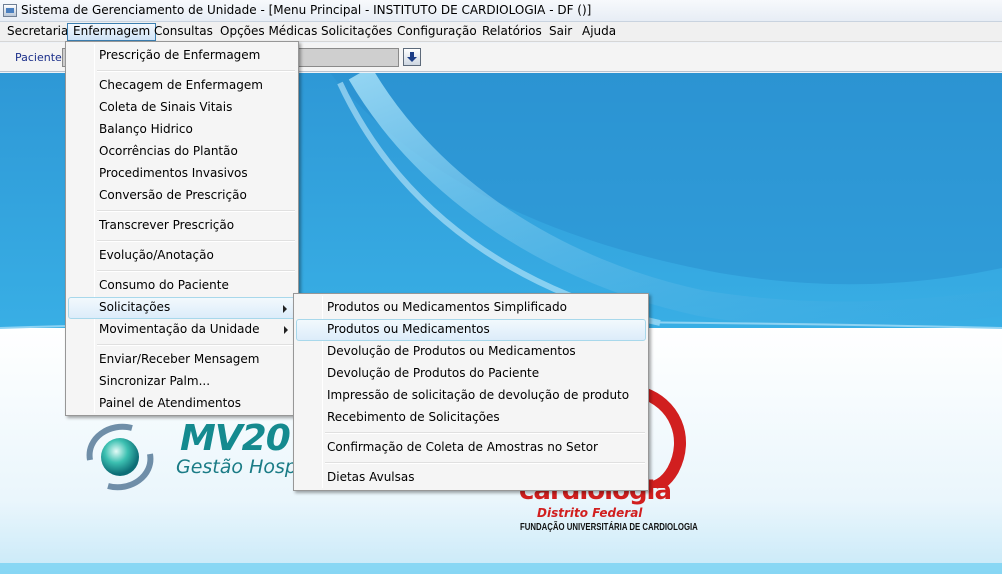  What do you see at coordinates (182, 360) in the screenshot?
I see `menu-item-enviar-receber-mensagem: Enviar/Receber Mensagem` at bounding box center [182, 360].